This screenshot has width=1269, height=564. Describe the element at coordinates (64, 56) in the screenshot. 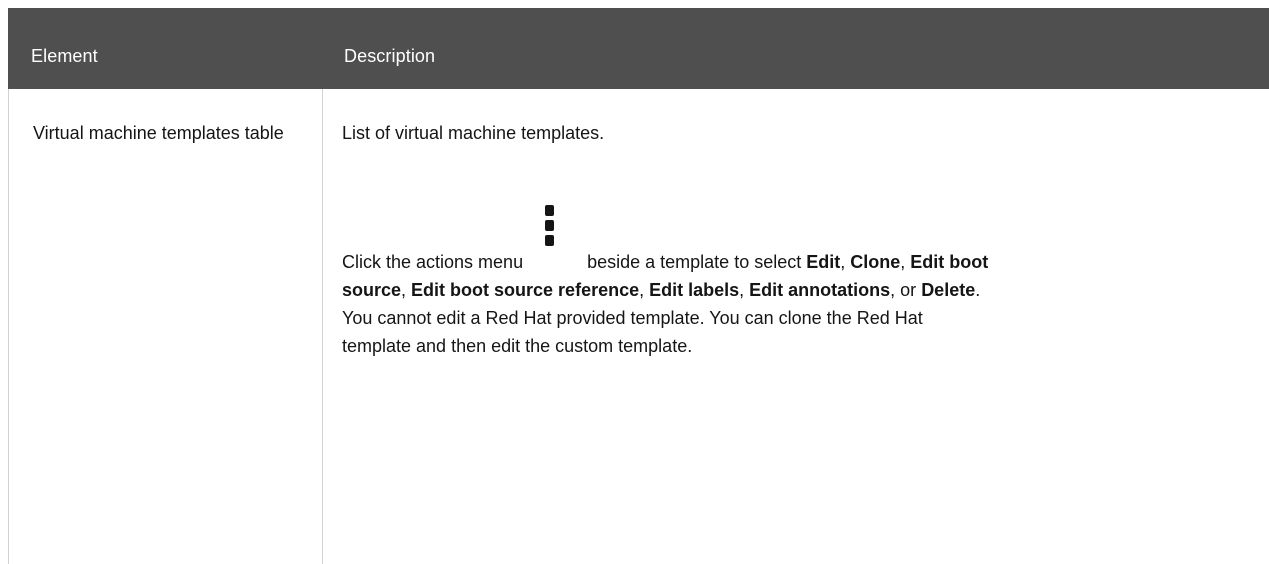

I see `header-element: Element` at that location.